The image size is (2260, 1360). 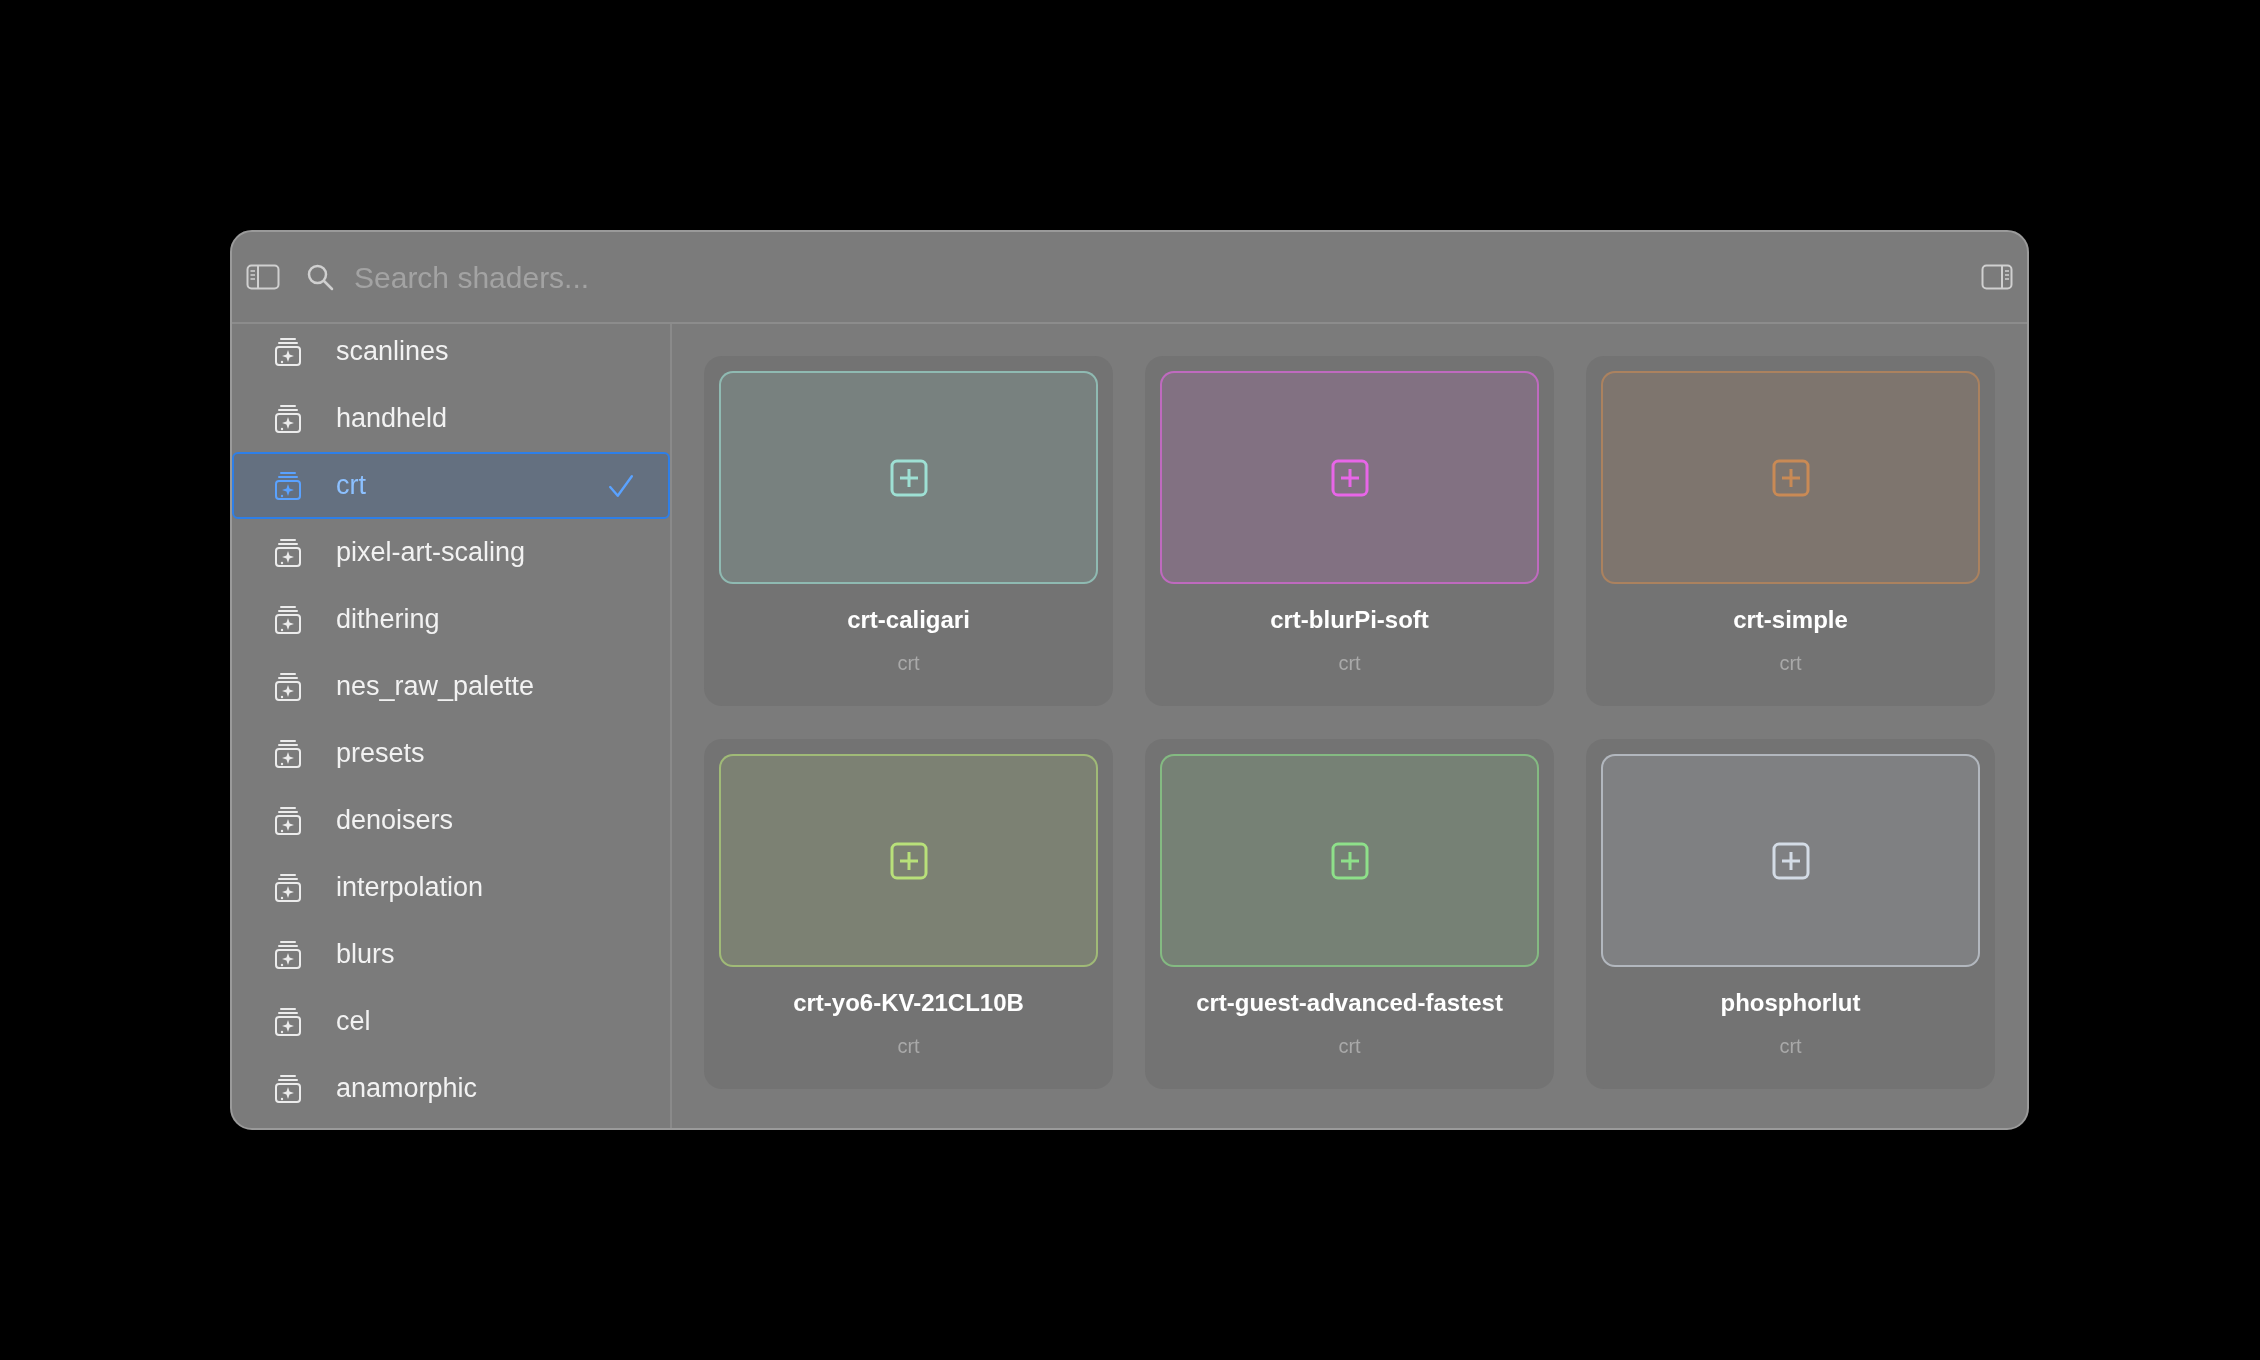 I want to click on shader-name: crt-guest-advanced-fastest, so click(x=1349, y=1003).